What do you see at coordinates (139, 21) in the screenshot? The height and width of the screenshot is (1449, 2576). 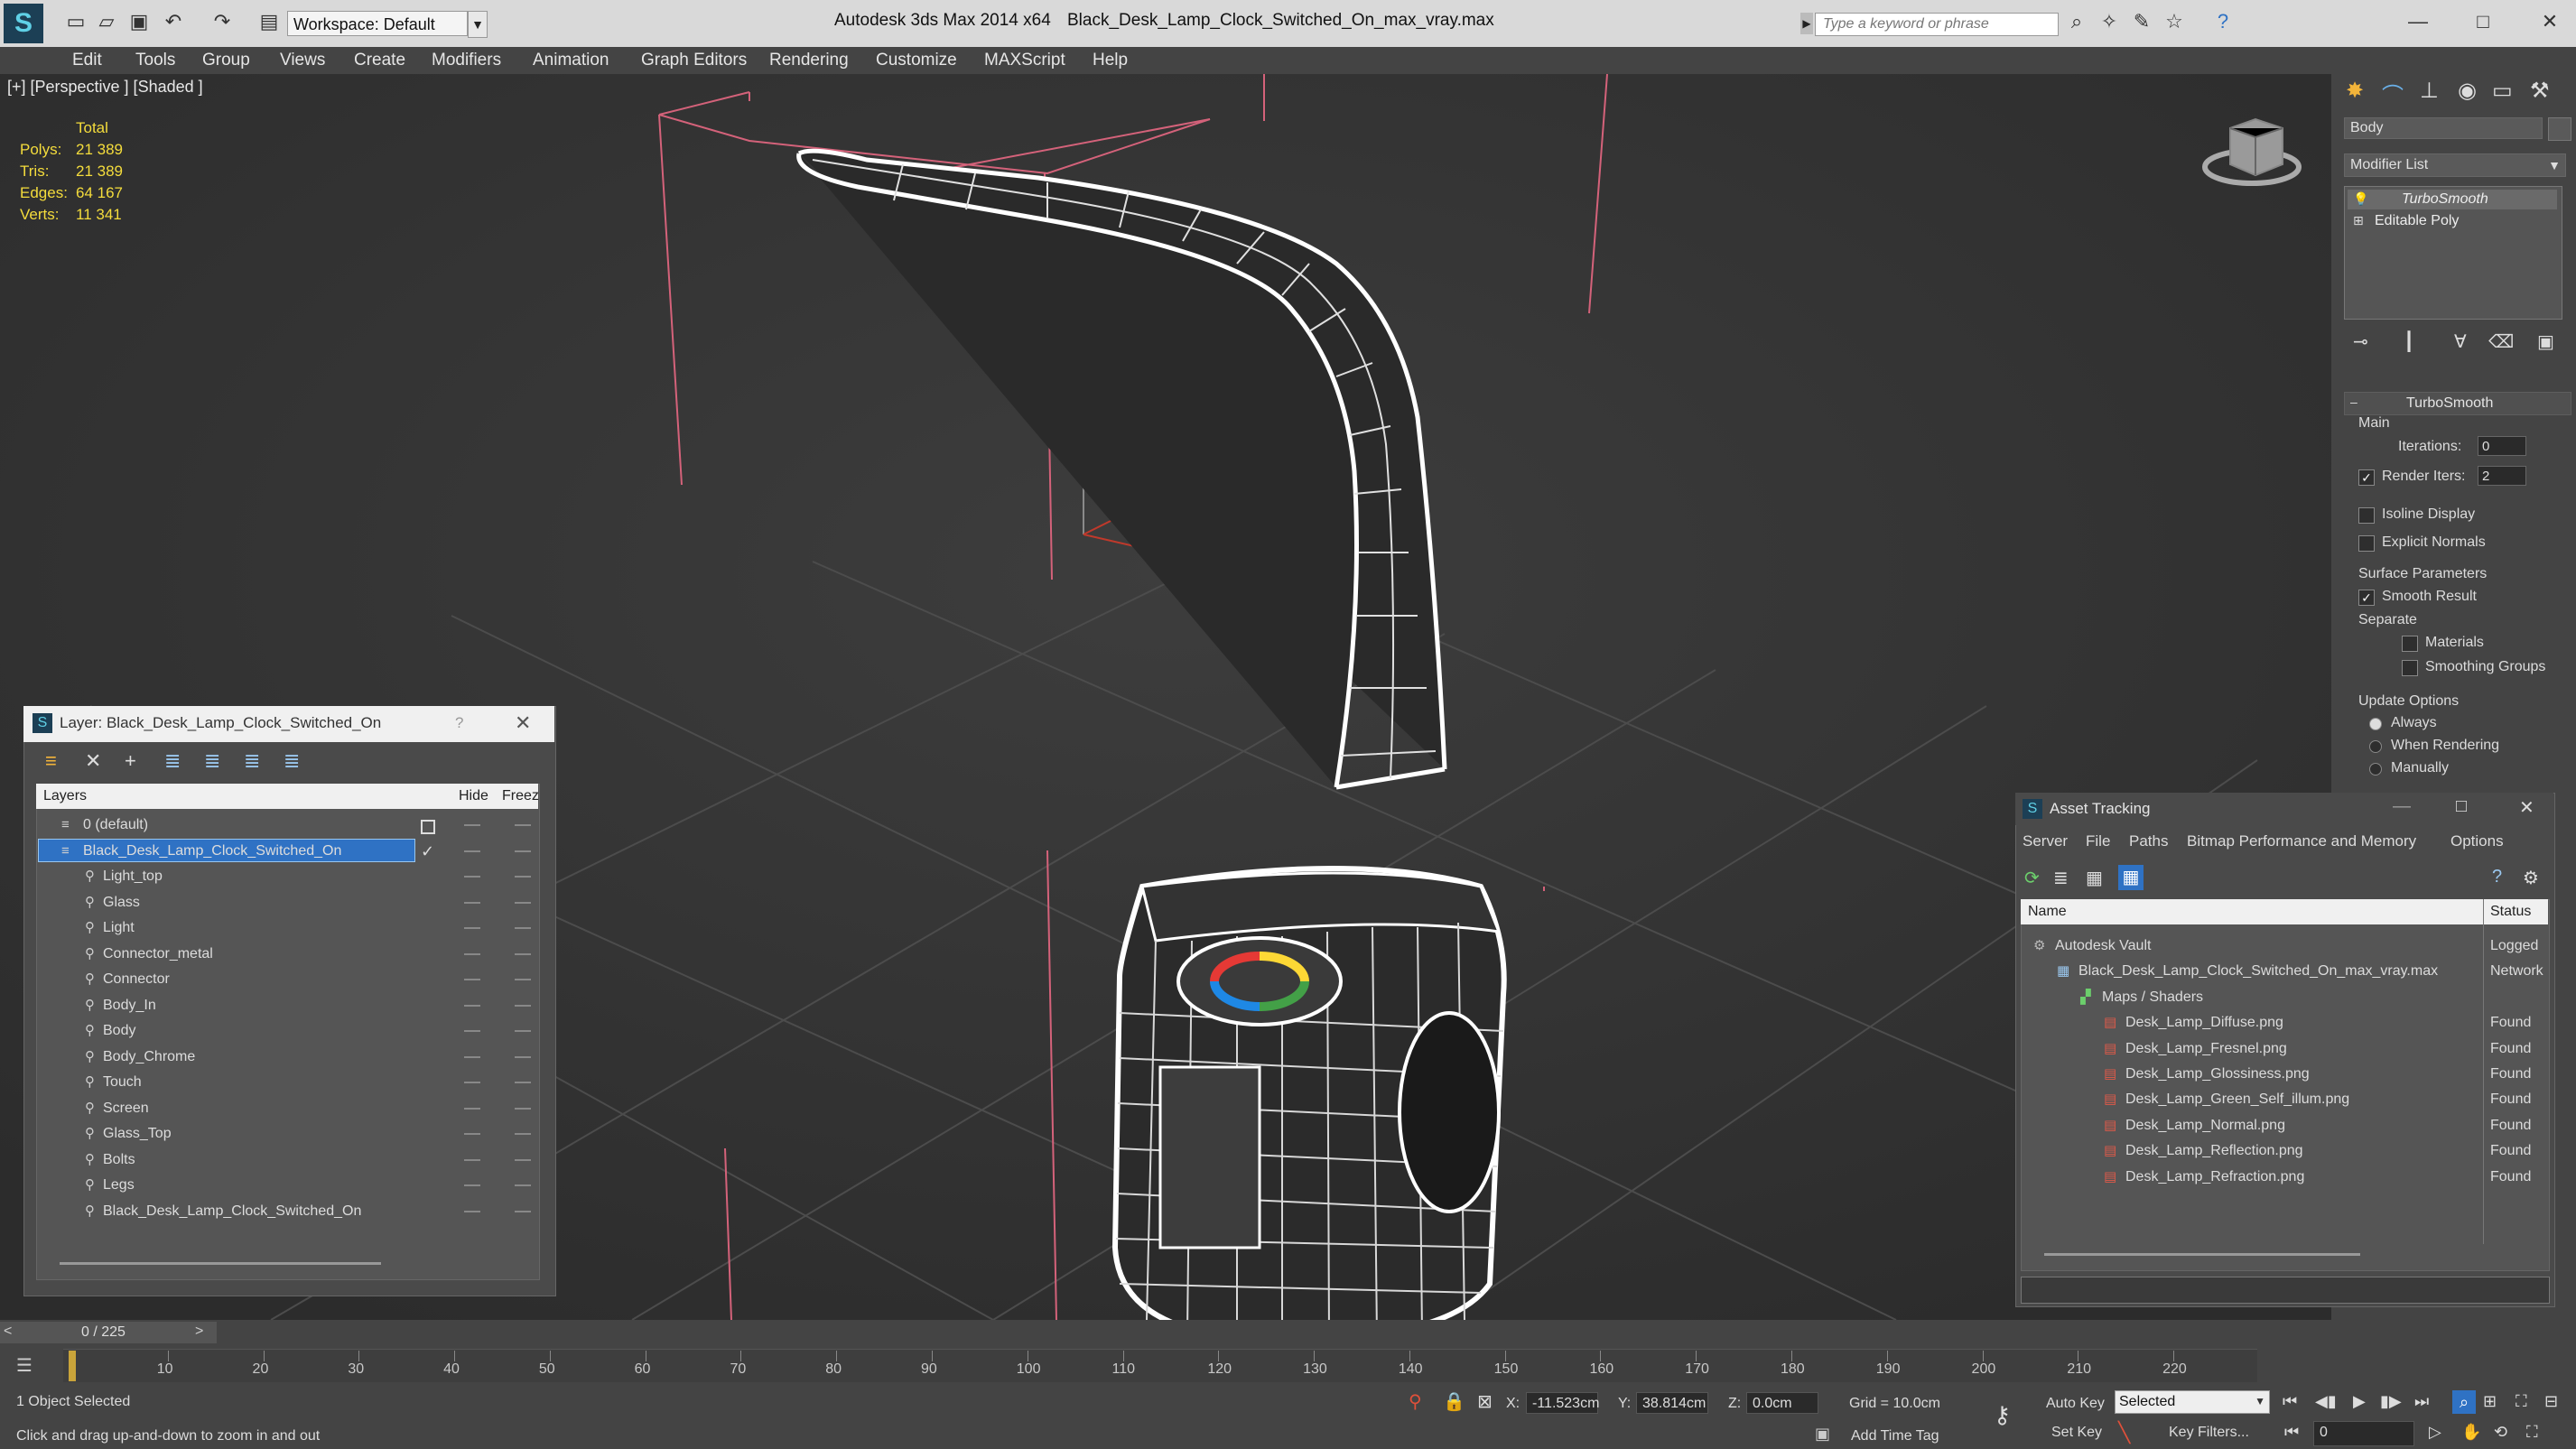 I see `save-file-icon: ▣` at bounding box center [139, 21].